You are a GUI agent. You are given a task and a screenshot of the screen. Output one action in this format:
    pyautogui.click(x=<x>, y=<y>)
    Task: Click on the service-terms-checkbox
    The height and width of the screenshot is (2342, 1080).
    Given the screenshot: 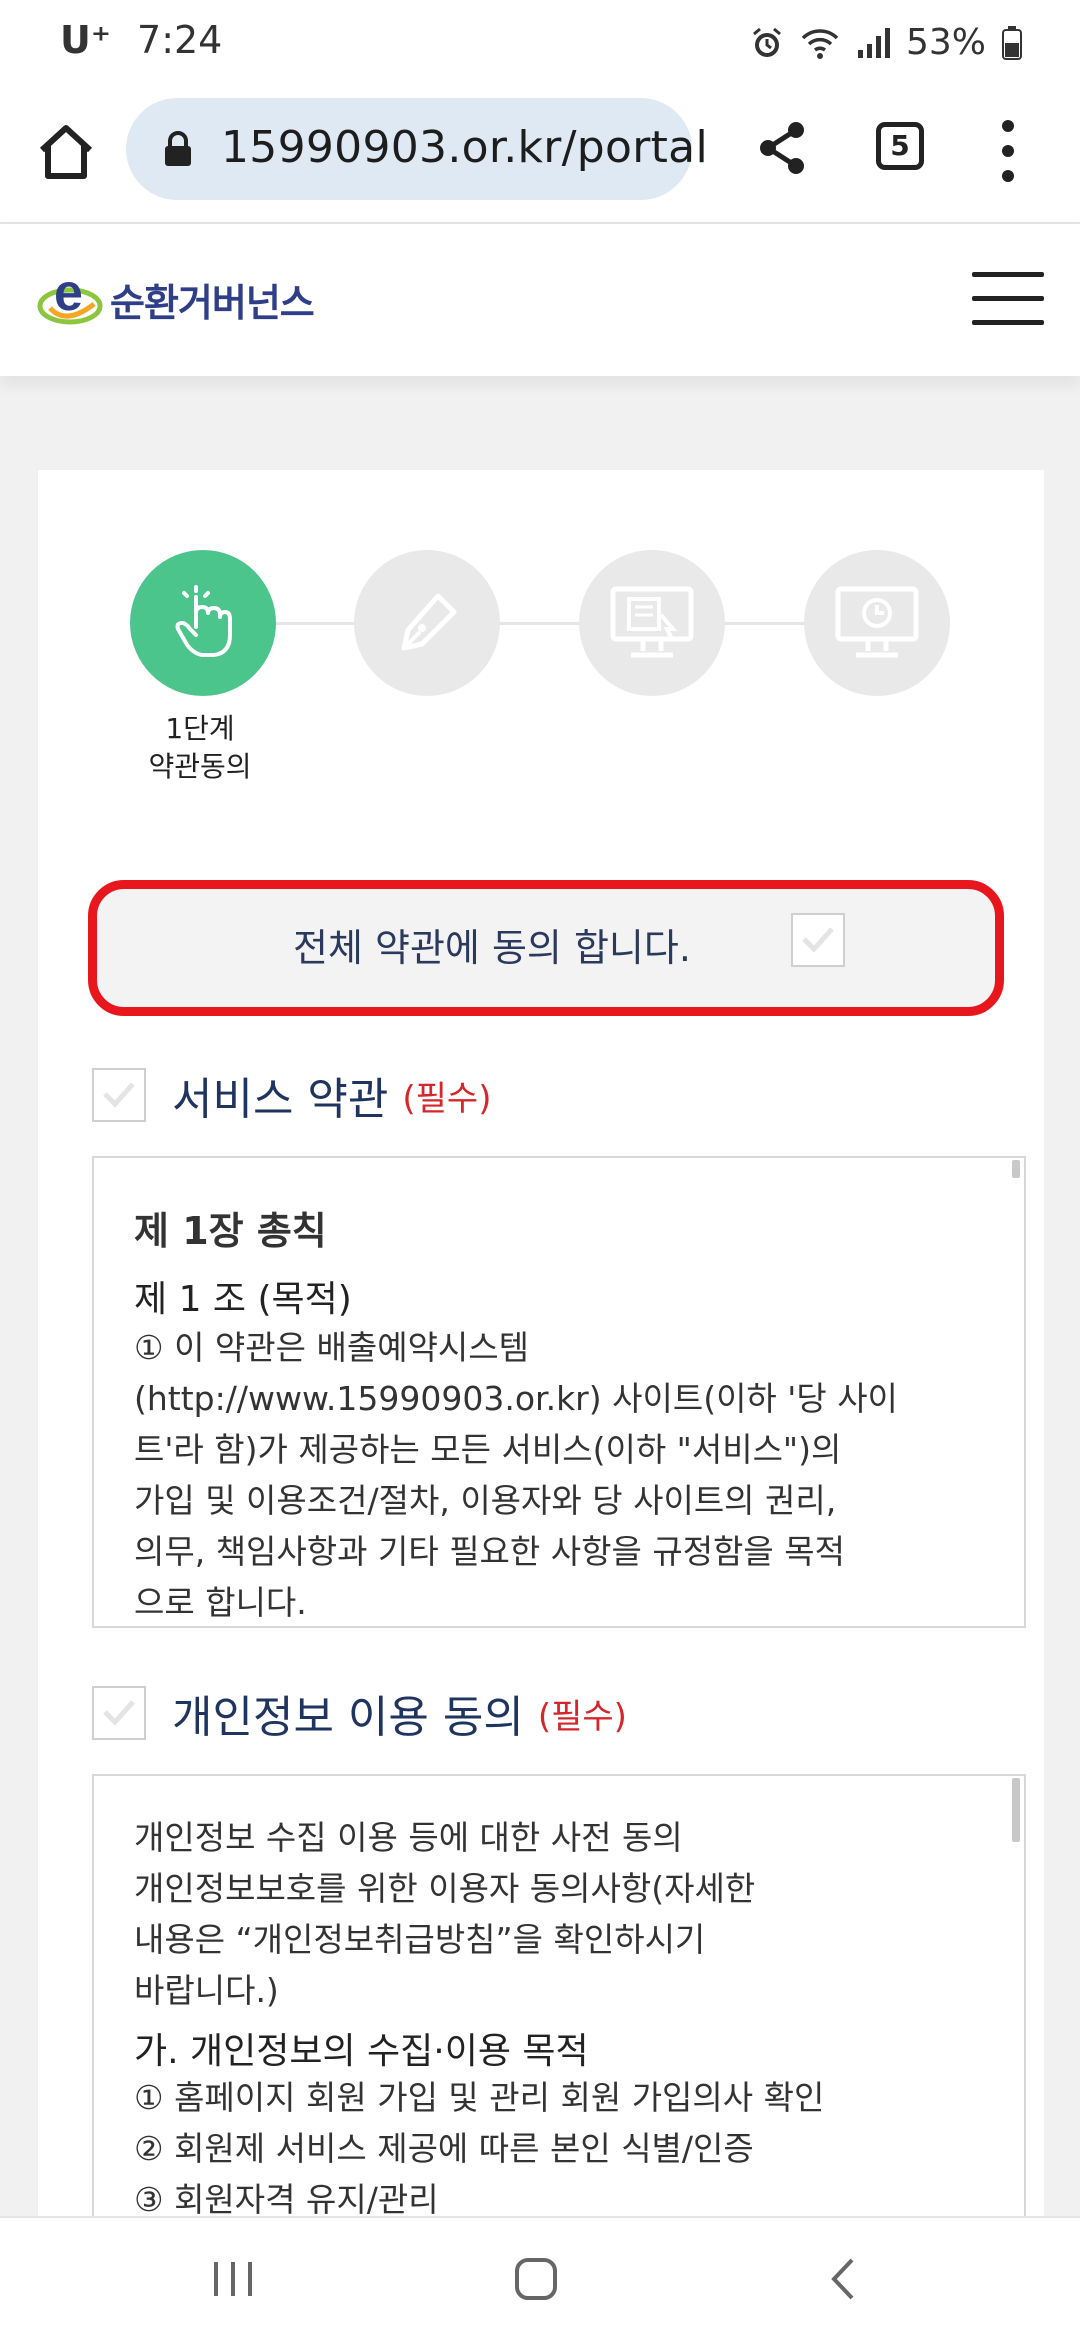 What is the action you would take?
    pyautogui.click(x=119, y=1095)
    